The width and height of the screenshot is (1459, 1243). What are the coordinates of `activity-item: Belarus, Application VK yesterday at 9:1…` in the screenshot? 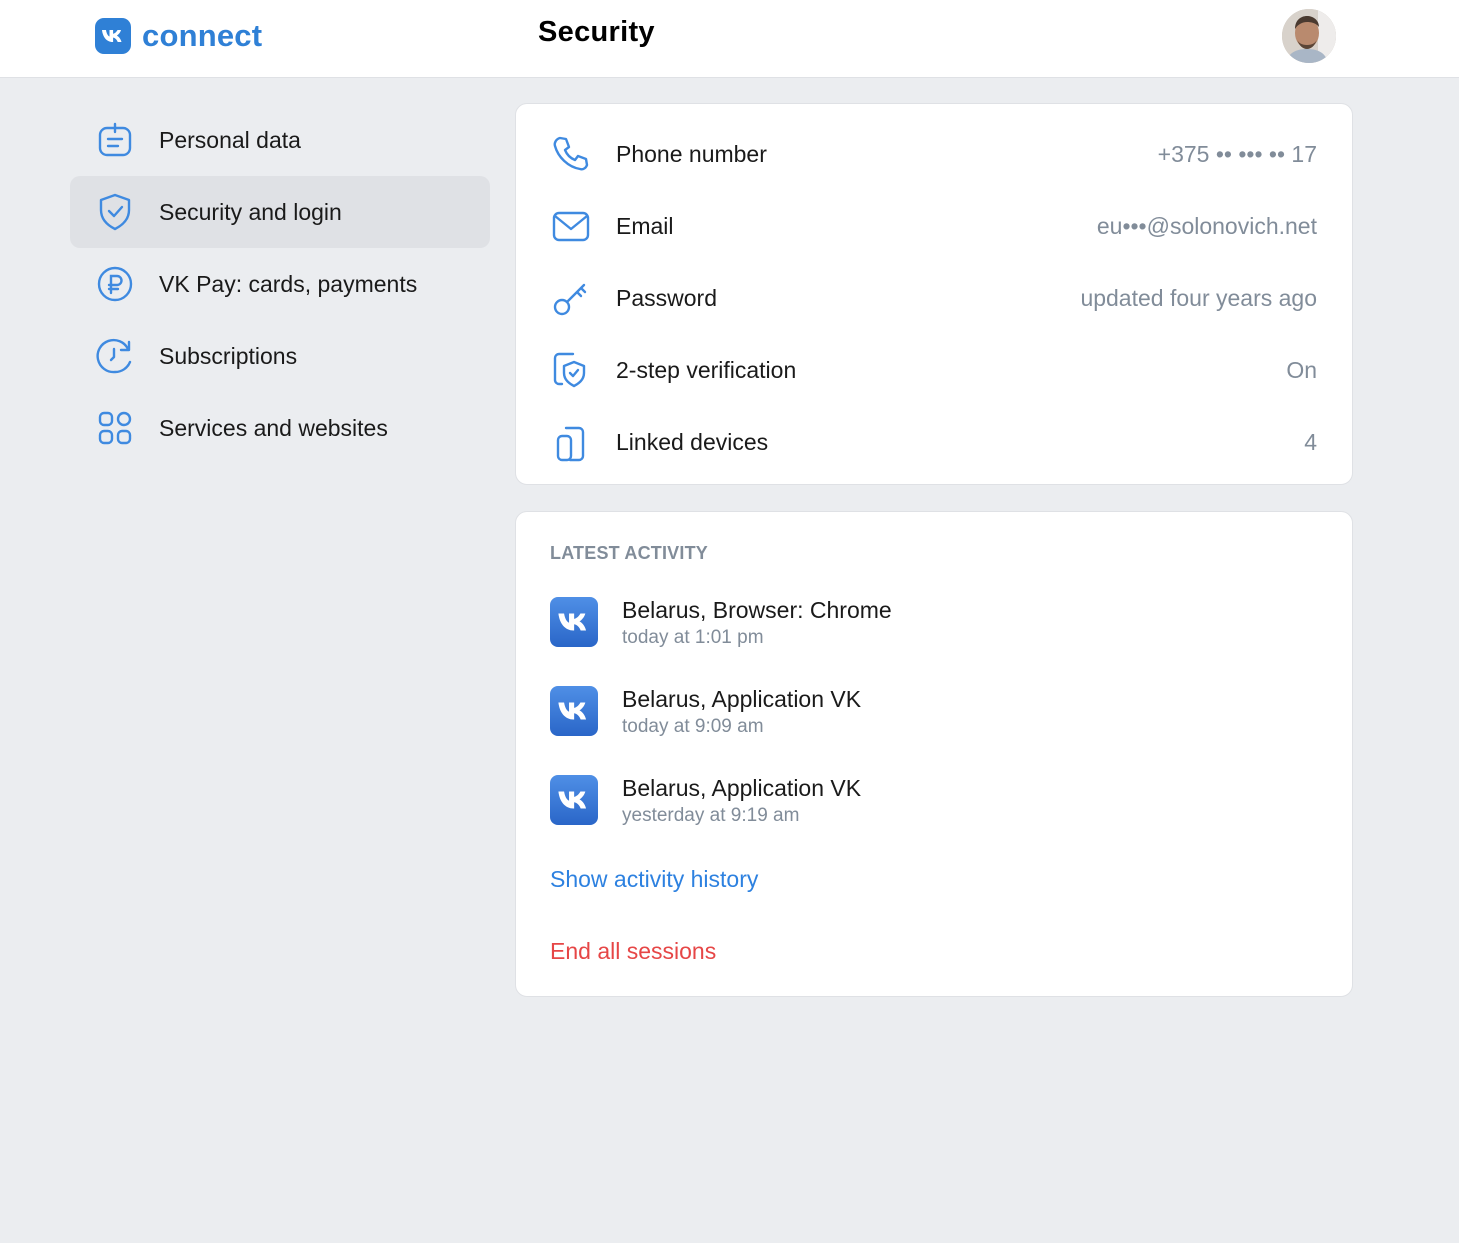 It's located at (930, 818).